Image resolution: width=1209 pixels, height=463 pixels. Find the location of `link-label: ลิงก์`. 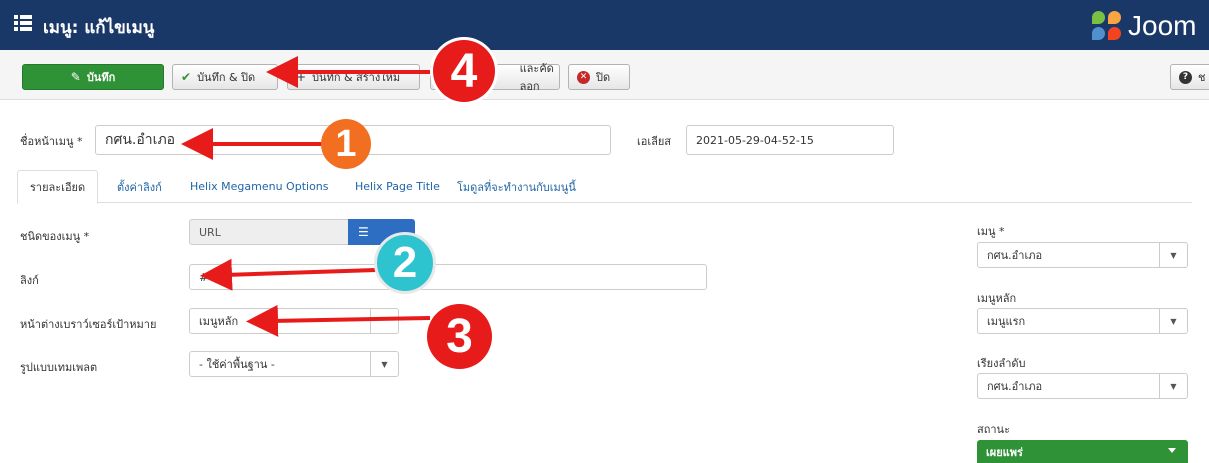

link-label: ลิงก์ is located at coordinates (29, 280).